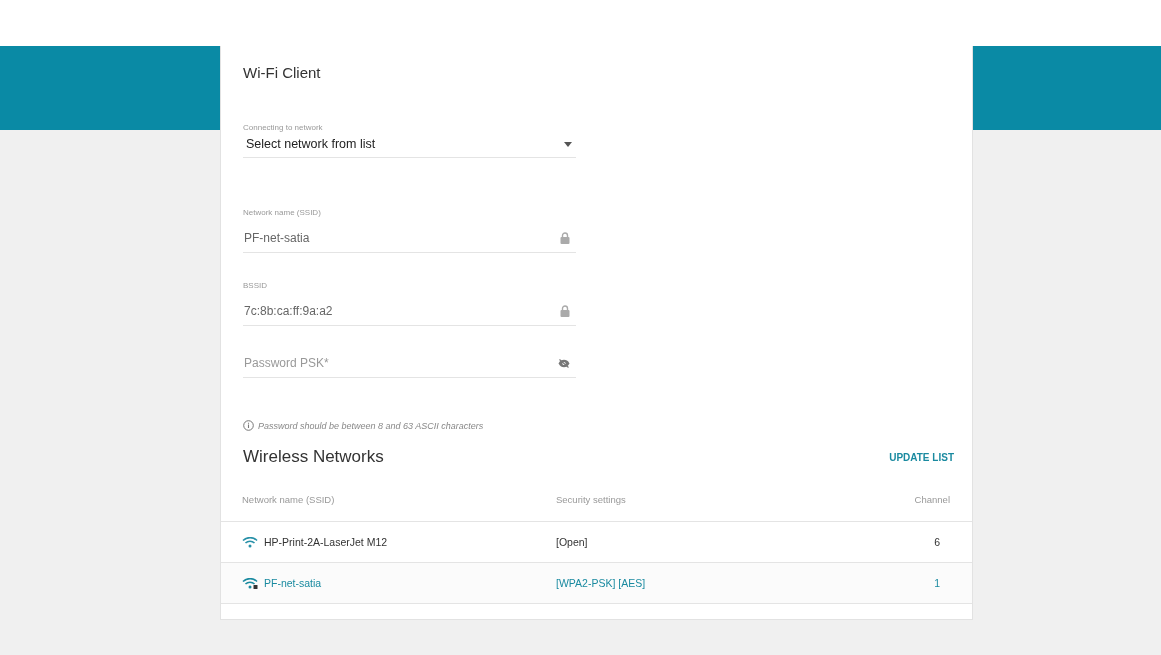 The image size is (1161, 655). What do you see at coordinates (313, 457) in the screenshot?
I see `section-title: Wireless Networks` at bounding box center [313, 457].